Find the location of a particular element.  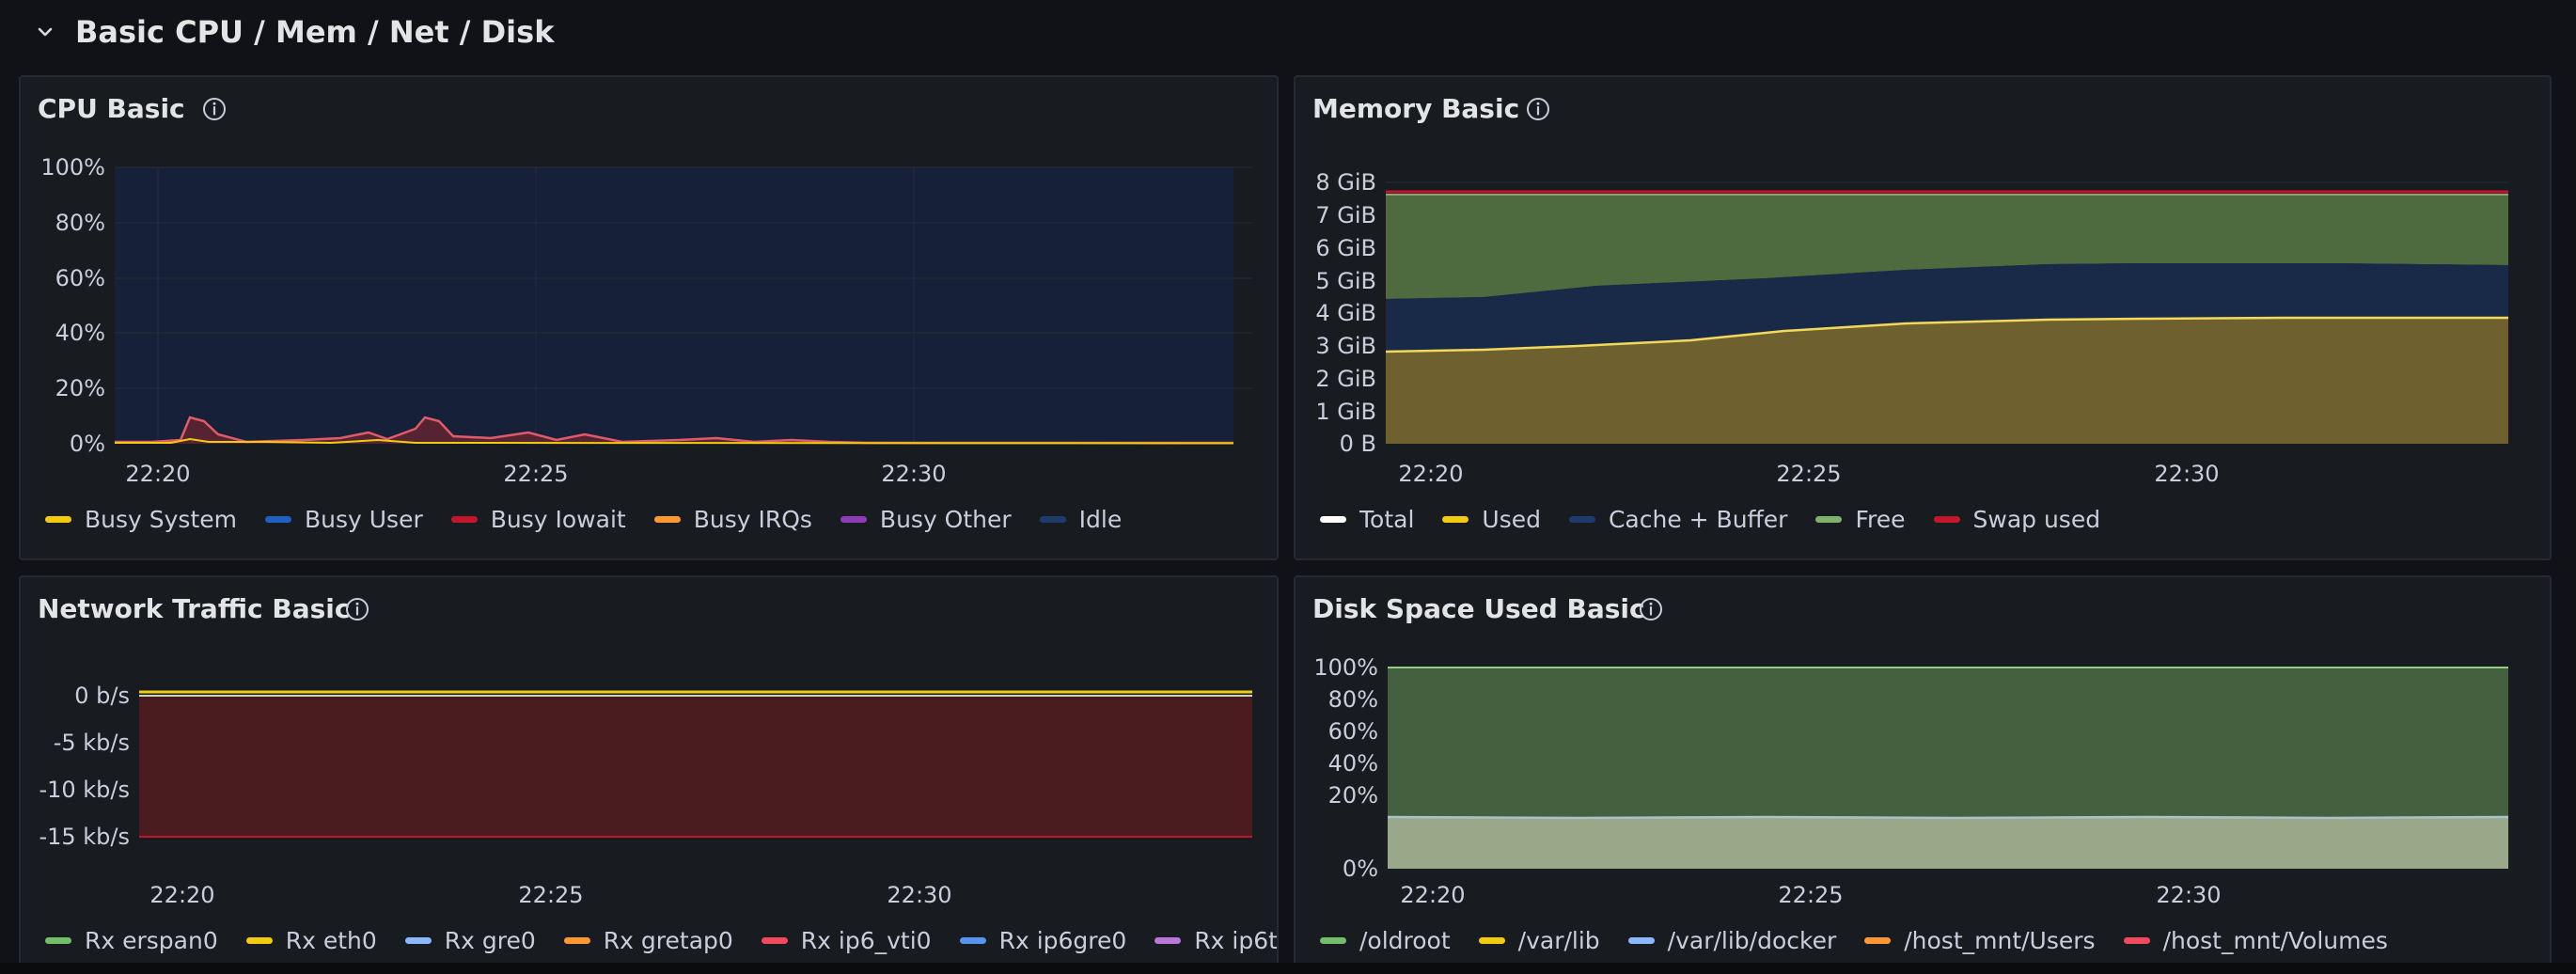

y-tick: 1 GiB is located at coordinates (1346, 412).